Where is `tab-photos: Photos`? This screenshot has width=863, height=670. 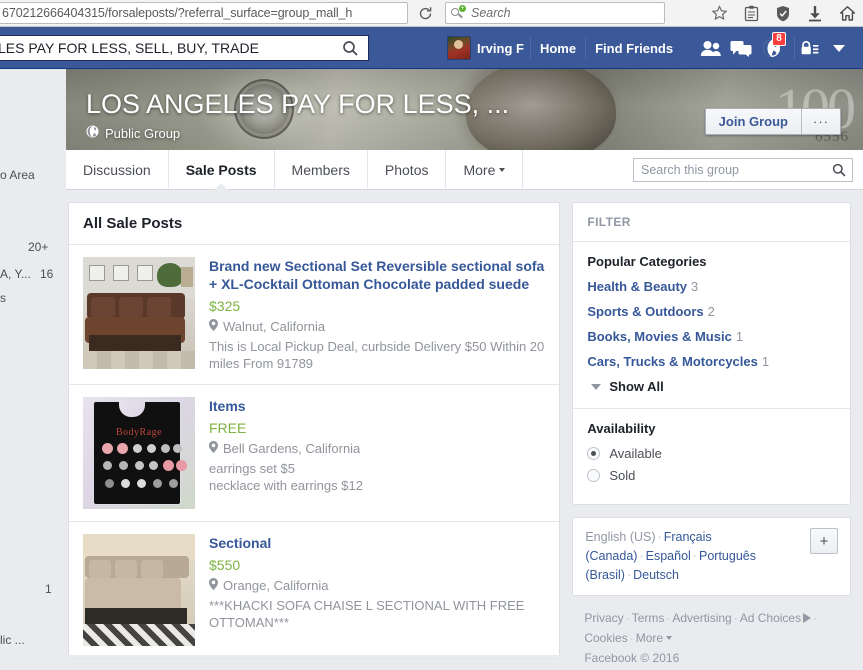
tab-photos: Photos is located at coordinates (407, 169).